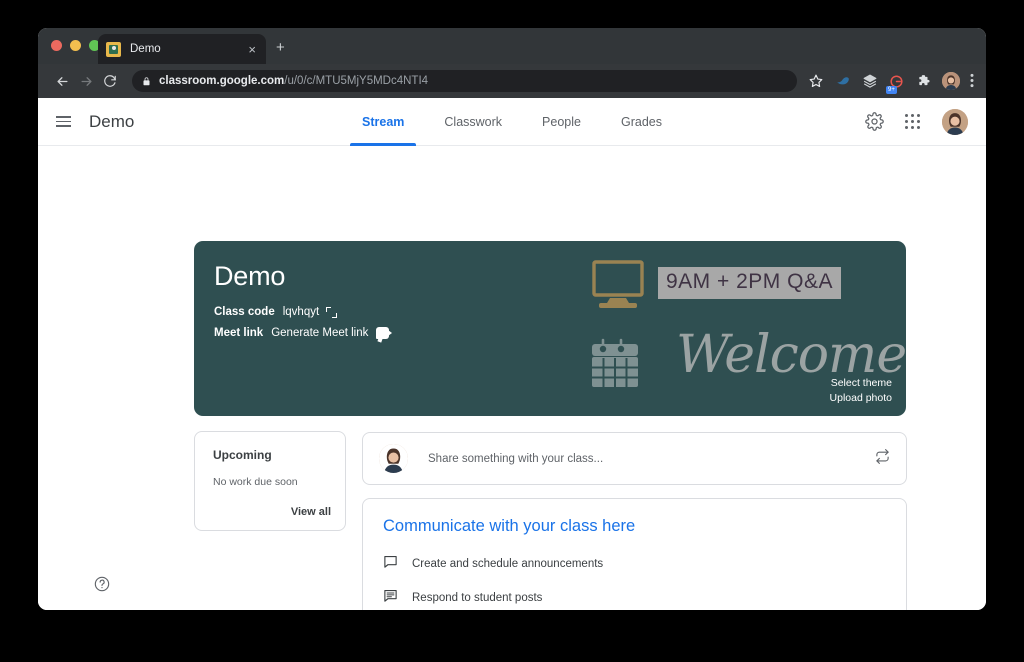 The height and width of the screenshot is (662, 1024). Describe the element at coordinates (63, 121) in the screenshot. I see `hamburger-menu-icon` at that location.